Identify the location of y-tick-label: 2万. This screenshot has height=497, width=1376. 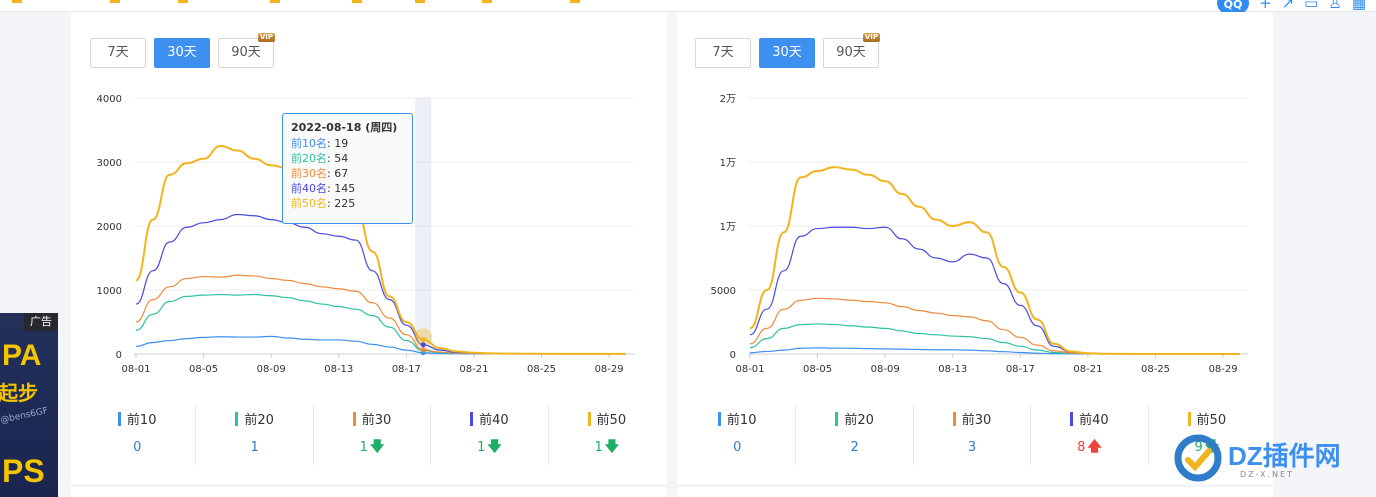
(728, 99).